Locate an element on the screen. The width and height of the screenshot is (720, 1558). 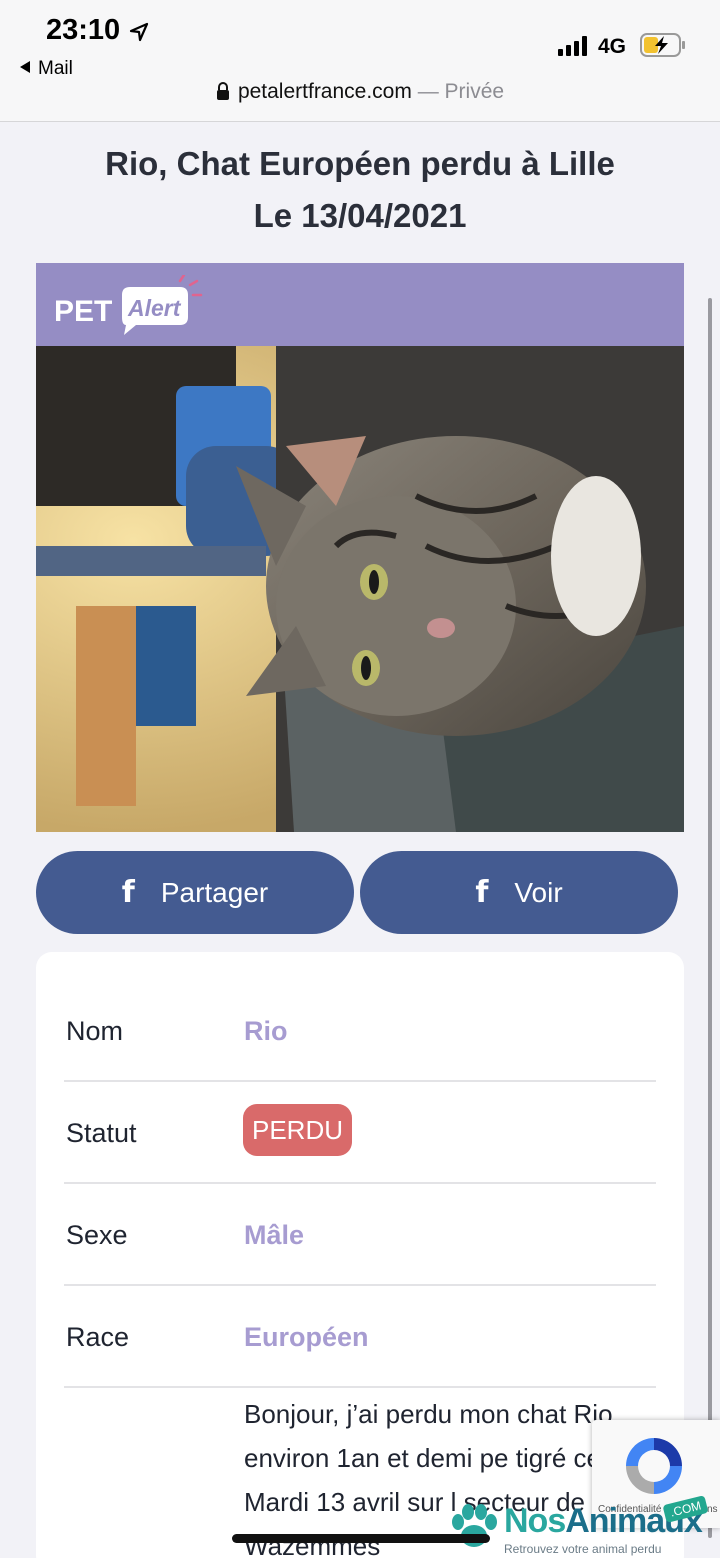
status-badge: PERDU is located at coordinates (298, 1130).